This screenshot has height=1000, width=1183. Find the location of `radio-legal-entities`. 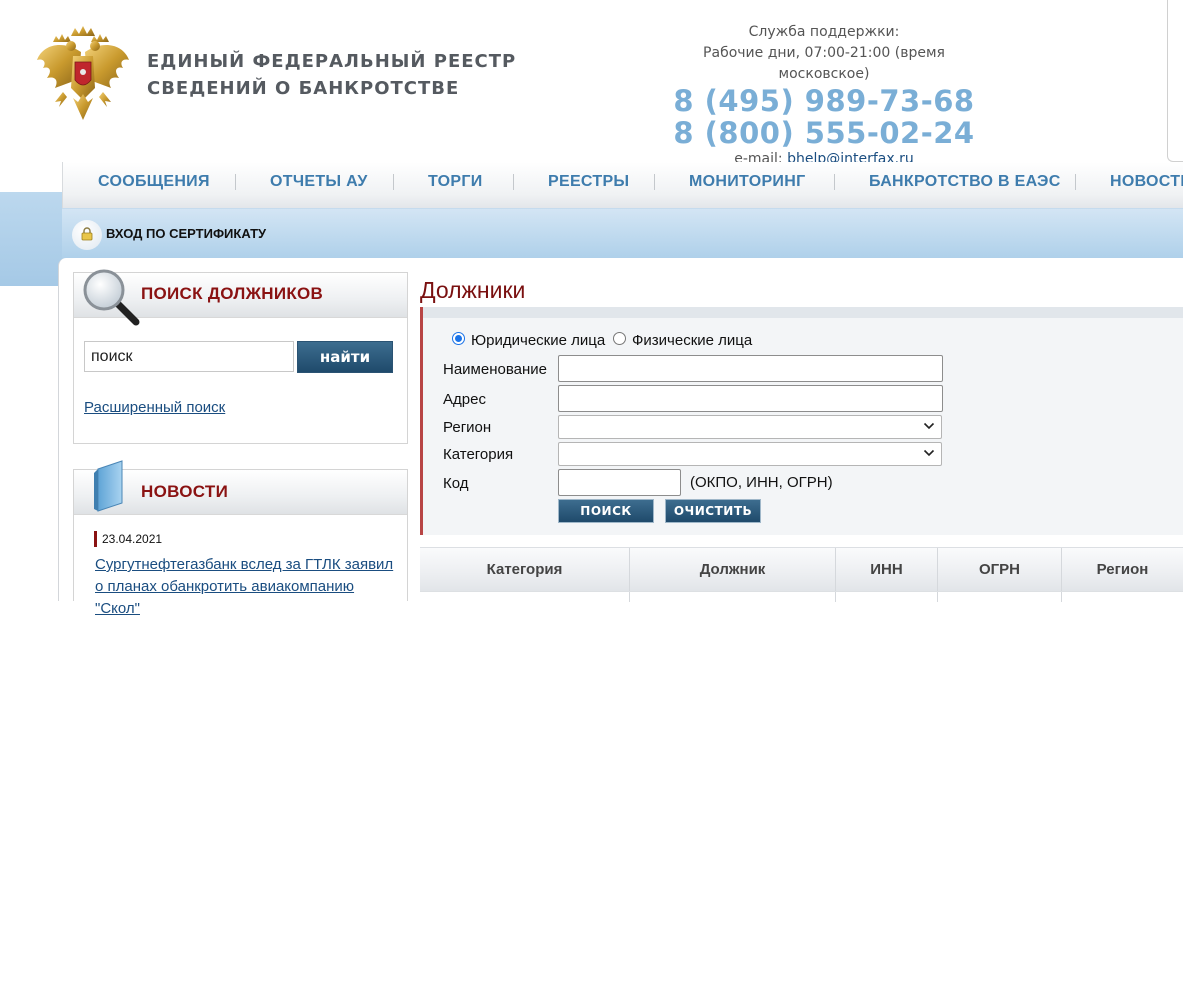

radio-legal-entities is located at coordinates (458, 338).